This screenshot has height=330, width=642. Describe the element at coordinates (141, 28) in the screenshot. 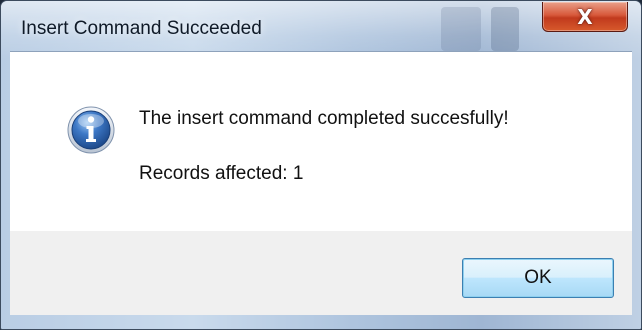

I see `window-title: Insert Command Succeeded` at that location.